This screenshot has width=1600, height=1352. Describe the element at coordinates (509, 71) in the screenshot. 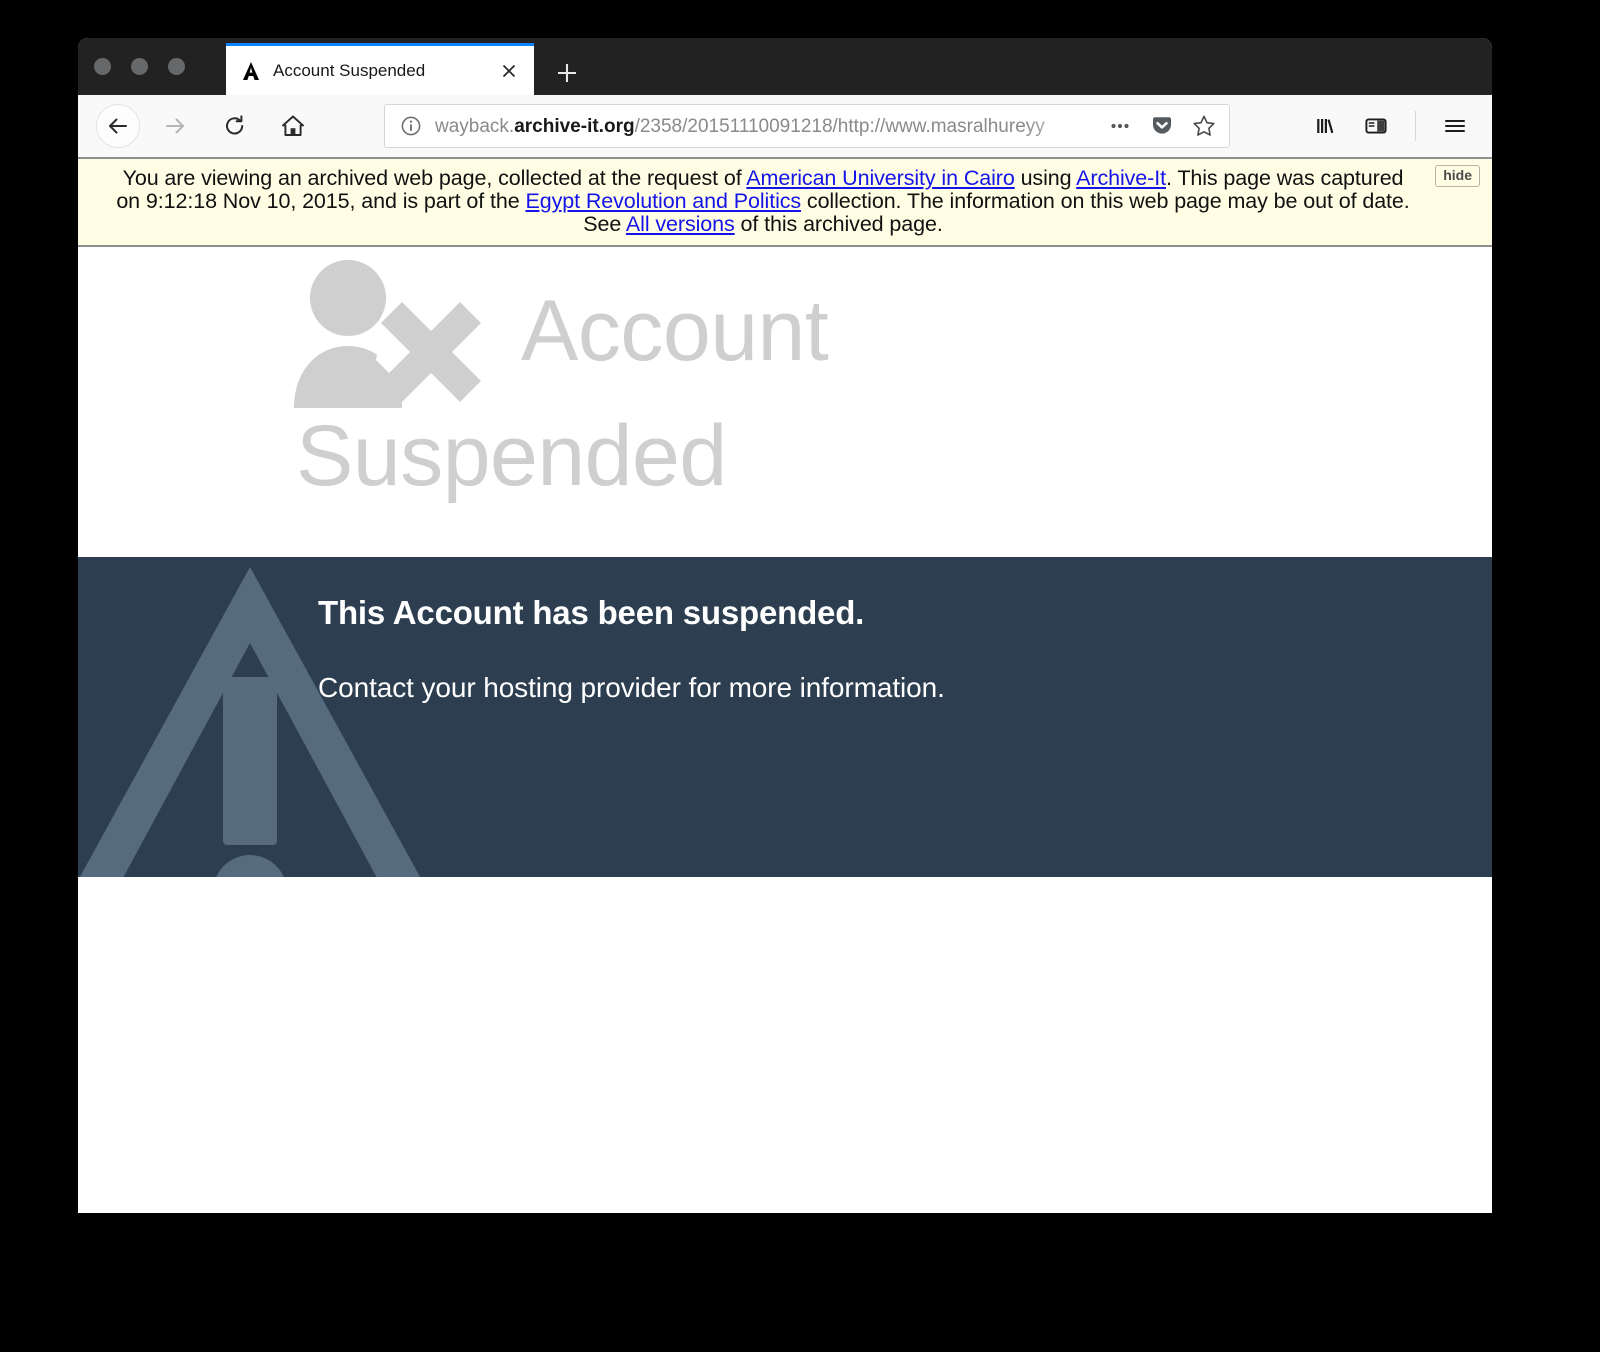

I see `tab-close-icon` at that location.